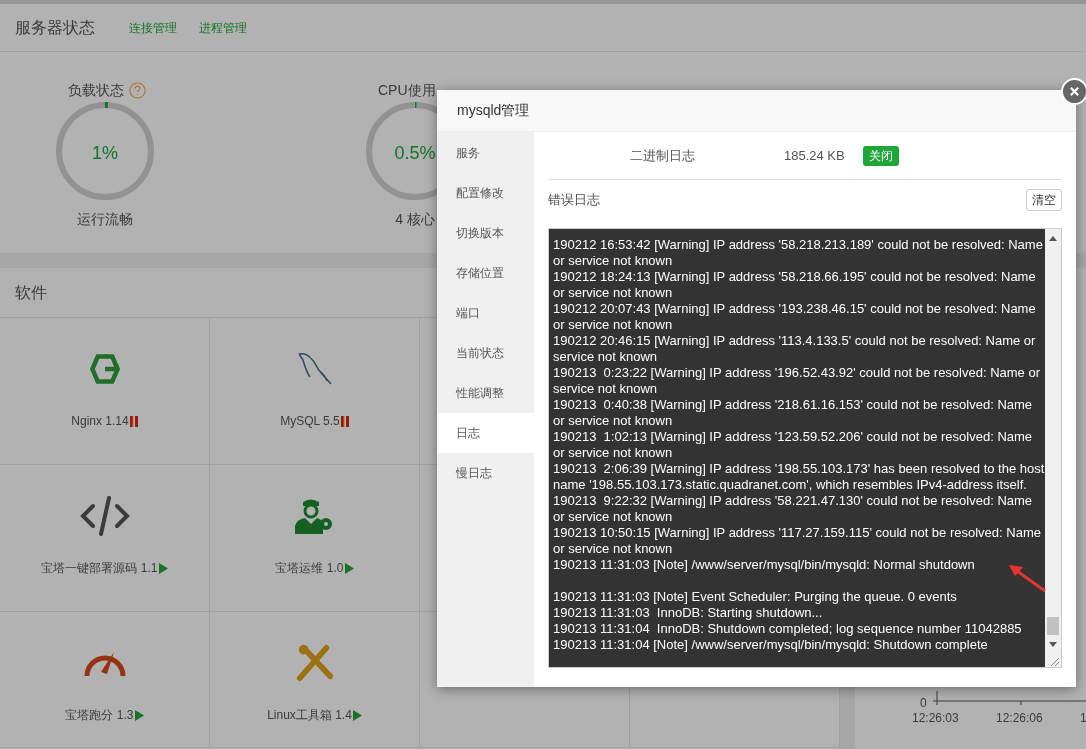  What do you see at coordinates (315, 538) in the screenshot?
I see `software-tile: 宝塔运维 1.0` at bounding box center [315, 538].